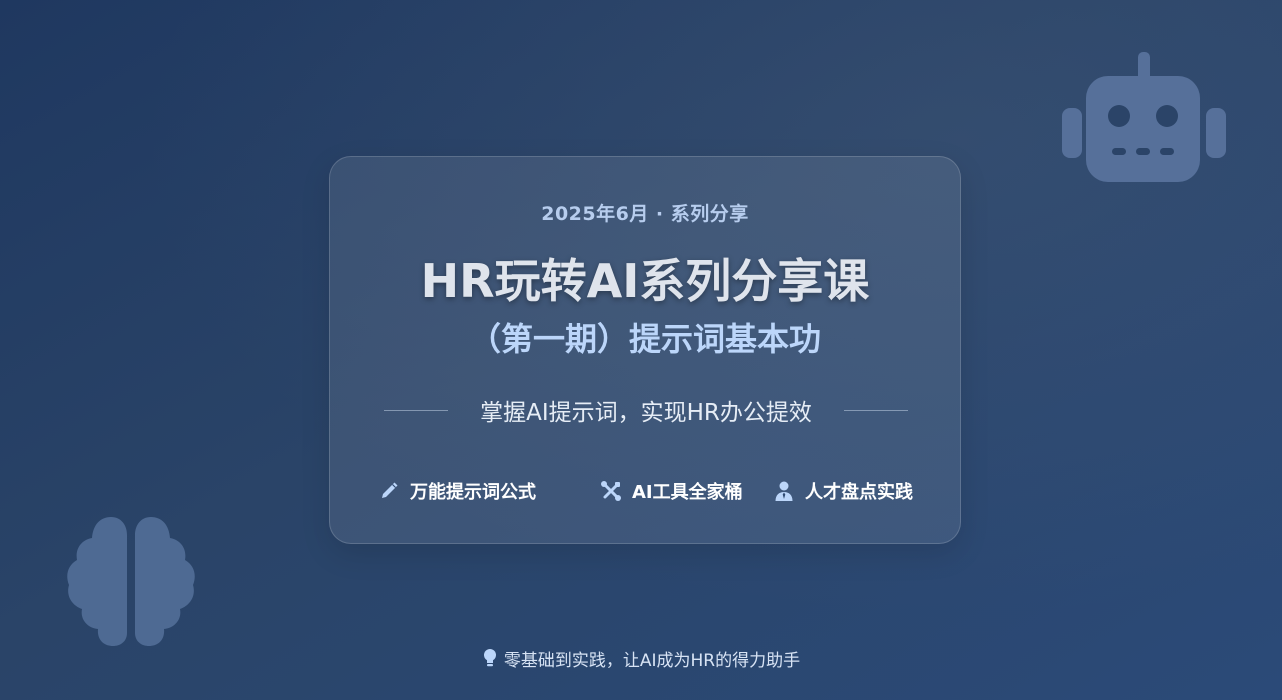 The image size is (1282, 700). Describe the element at coordinates (611, 491) in the screenshot. I see `tools-icon` at that location.